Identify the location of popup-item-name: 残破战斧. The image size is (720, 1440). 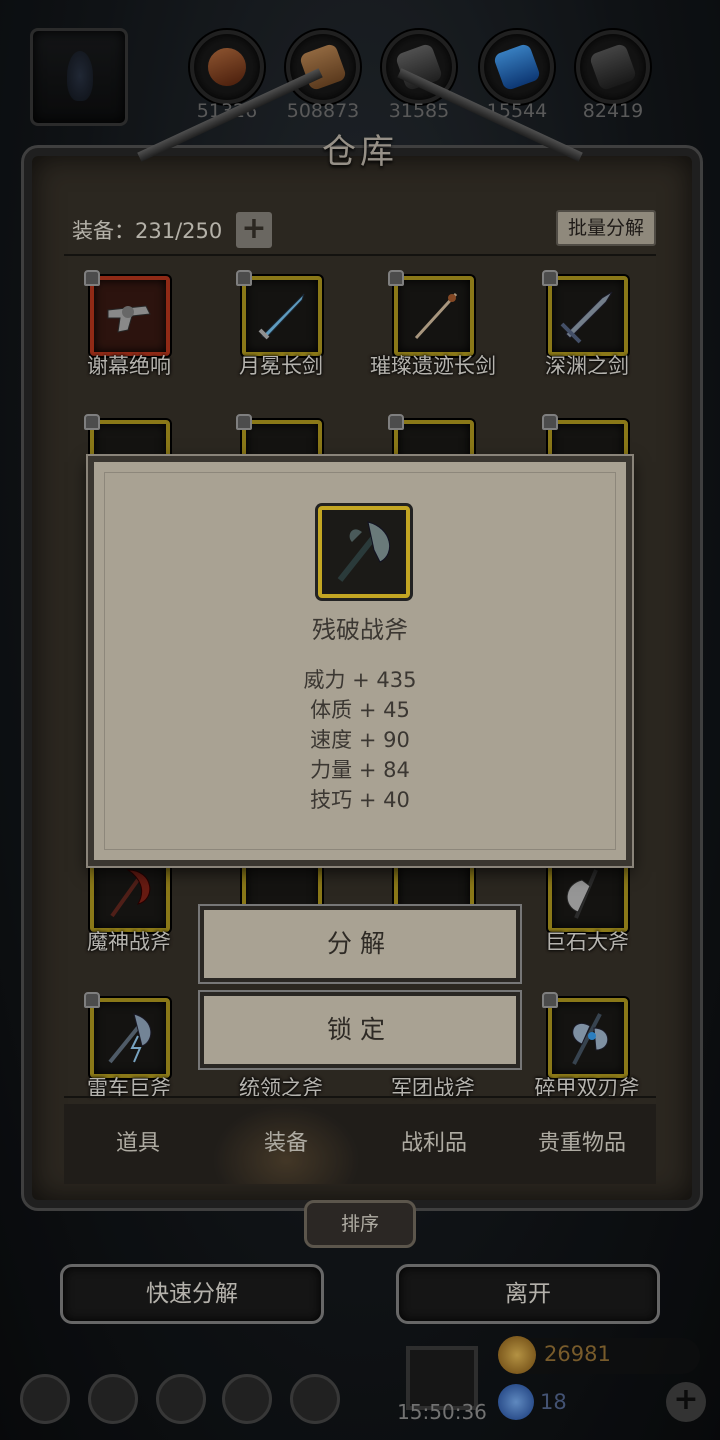
(360, 630).